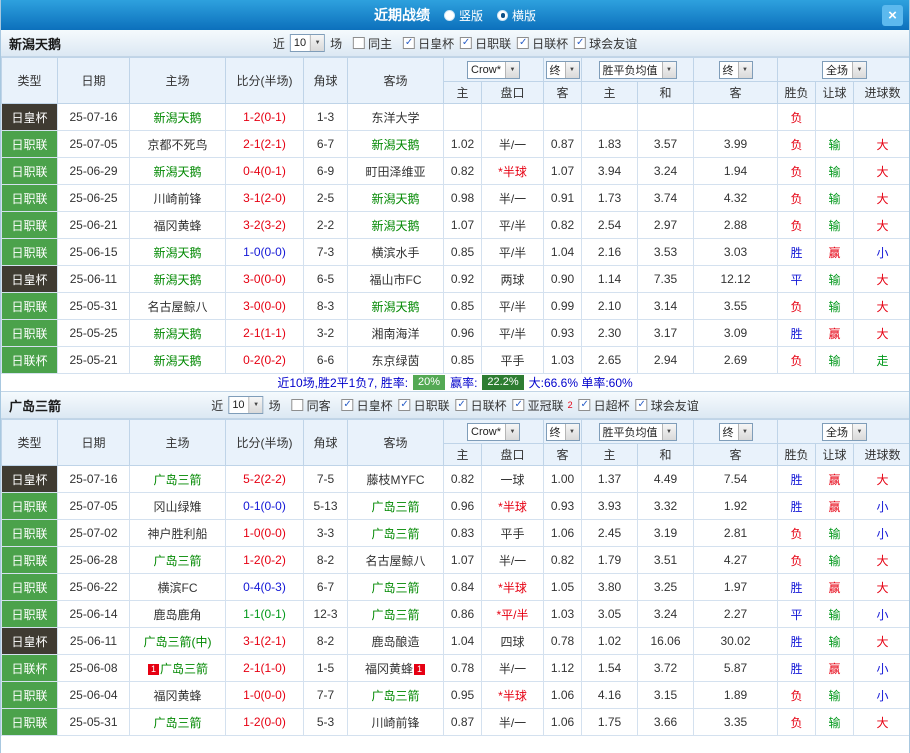 The image size is (910, 753). Describe the element at coordinates (372, 43) in the screenshot. I see `same-venue-filter: 同主` at that location.